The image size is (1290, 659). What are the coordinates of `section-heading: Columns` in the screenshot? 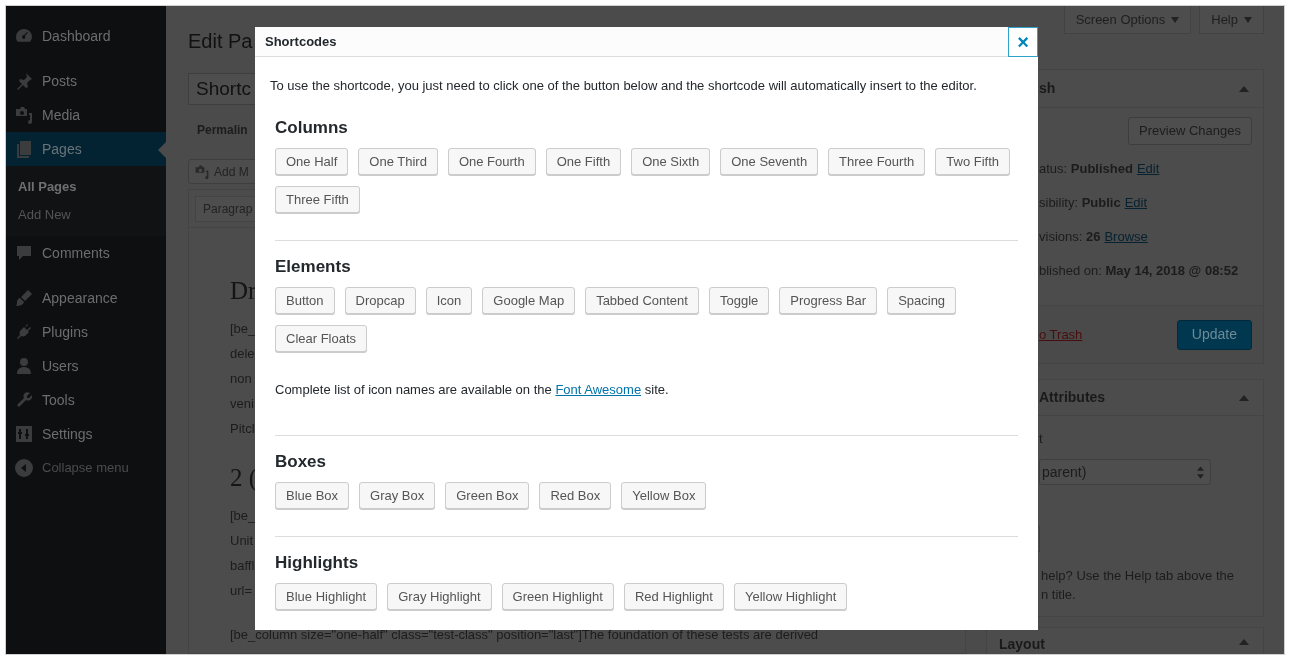 It's located at (312, 128).